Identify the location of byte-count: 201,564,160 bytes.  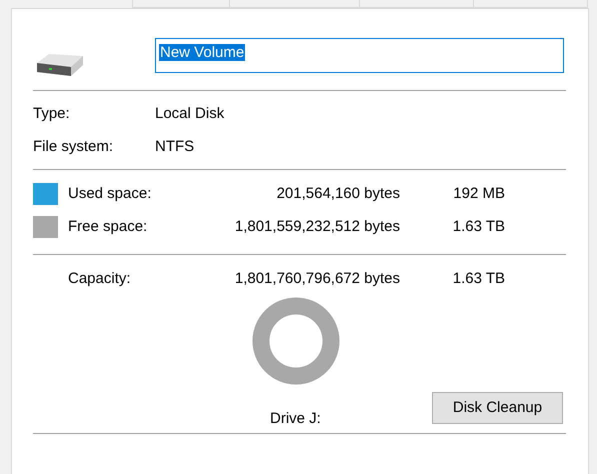
(338, 193).